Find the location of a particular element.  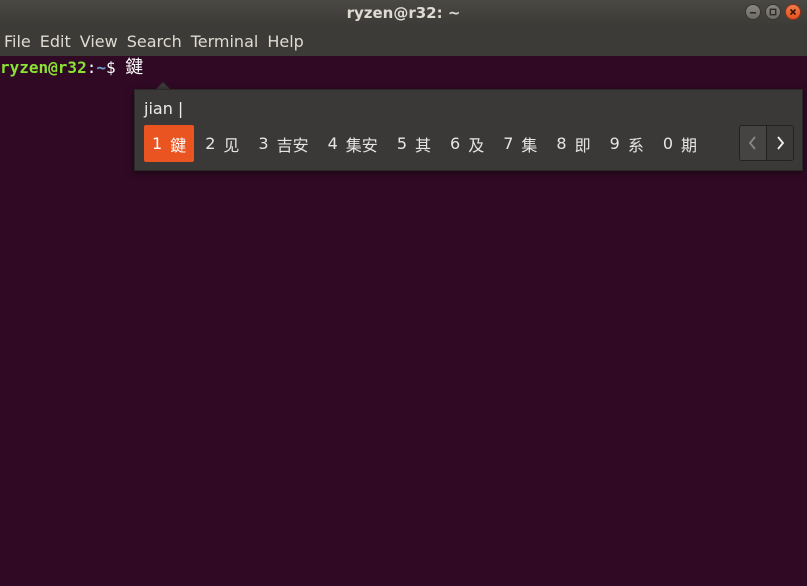

candidate-text: 集安 is located at coordinates (361, 145).